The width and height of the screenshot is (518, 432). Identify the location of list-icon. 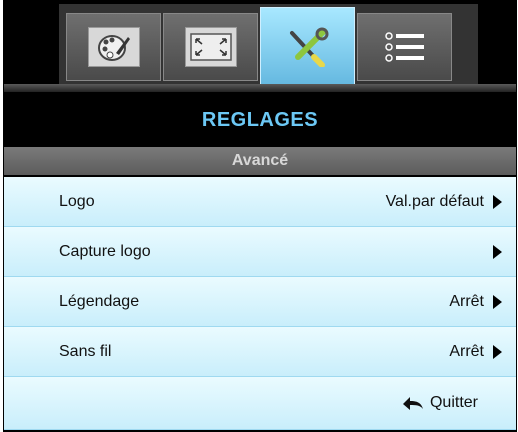
(405, 47).